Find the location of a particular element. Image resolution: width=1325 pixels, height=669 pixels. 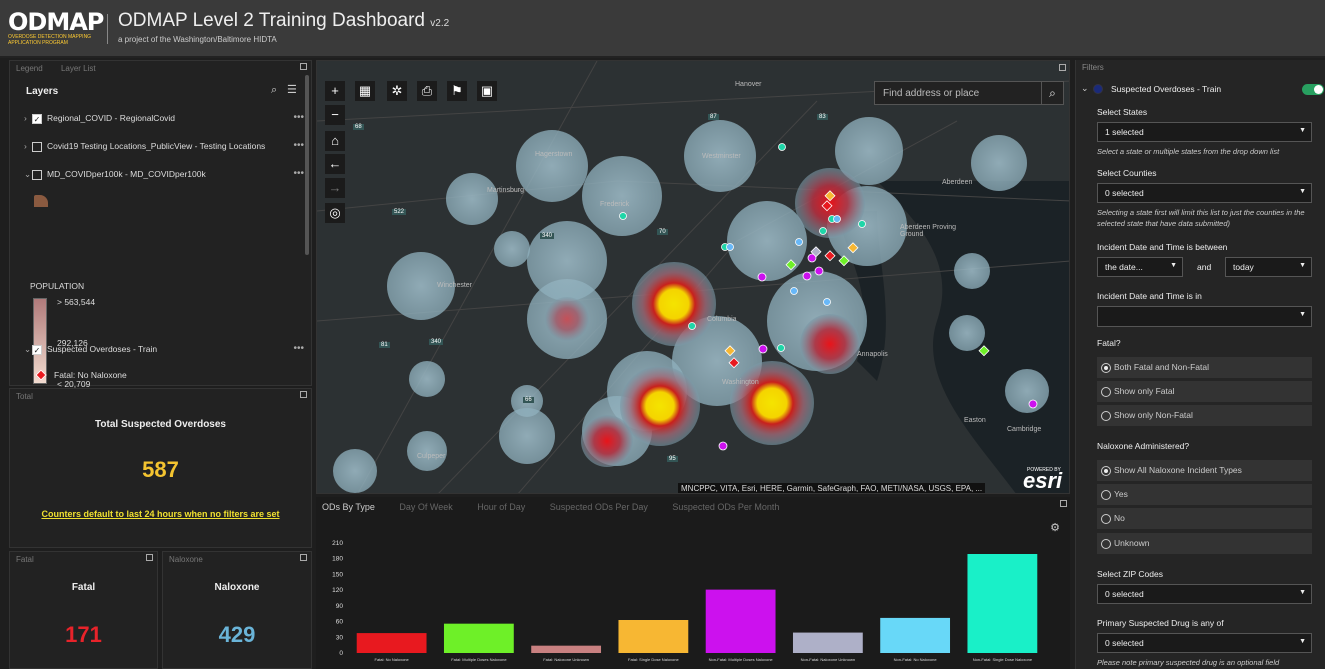

route-shield: 83 is located at coordinates (822, 117).